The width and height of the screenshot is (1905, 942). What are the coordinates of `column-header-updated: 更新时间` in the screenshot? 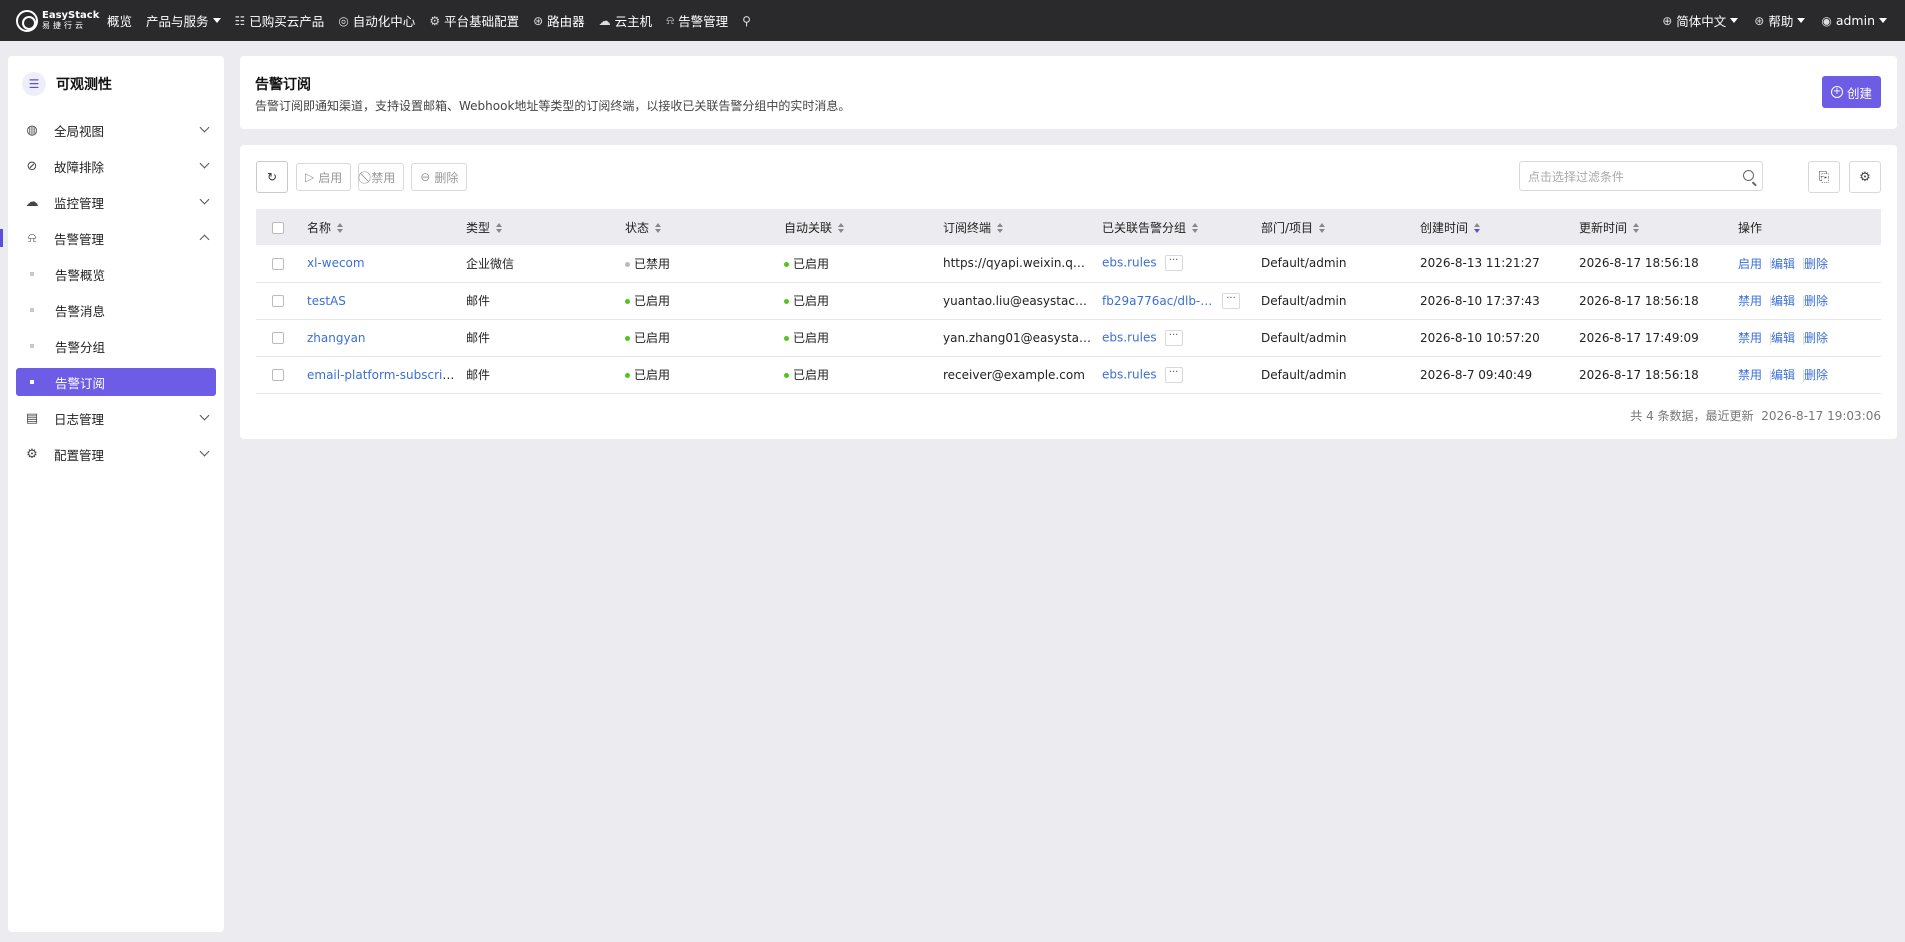 It's located at (1658, 227).